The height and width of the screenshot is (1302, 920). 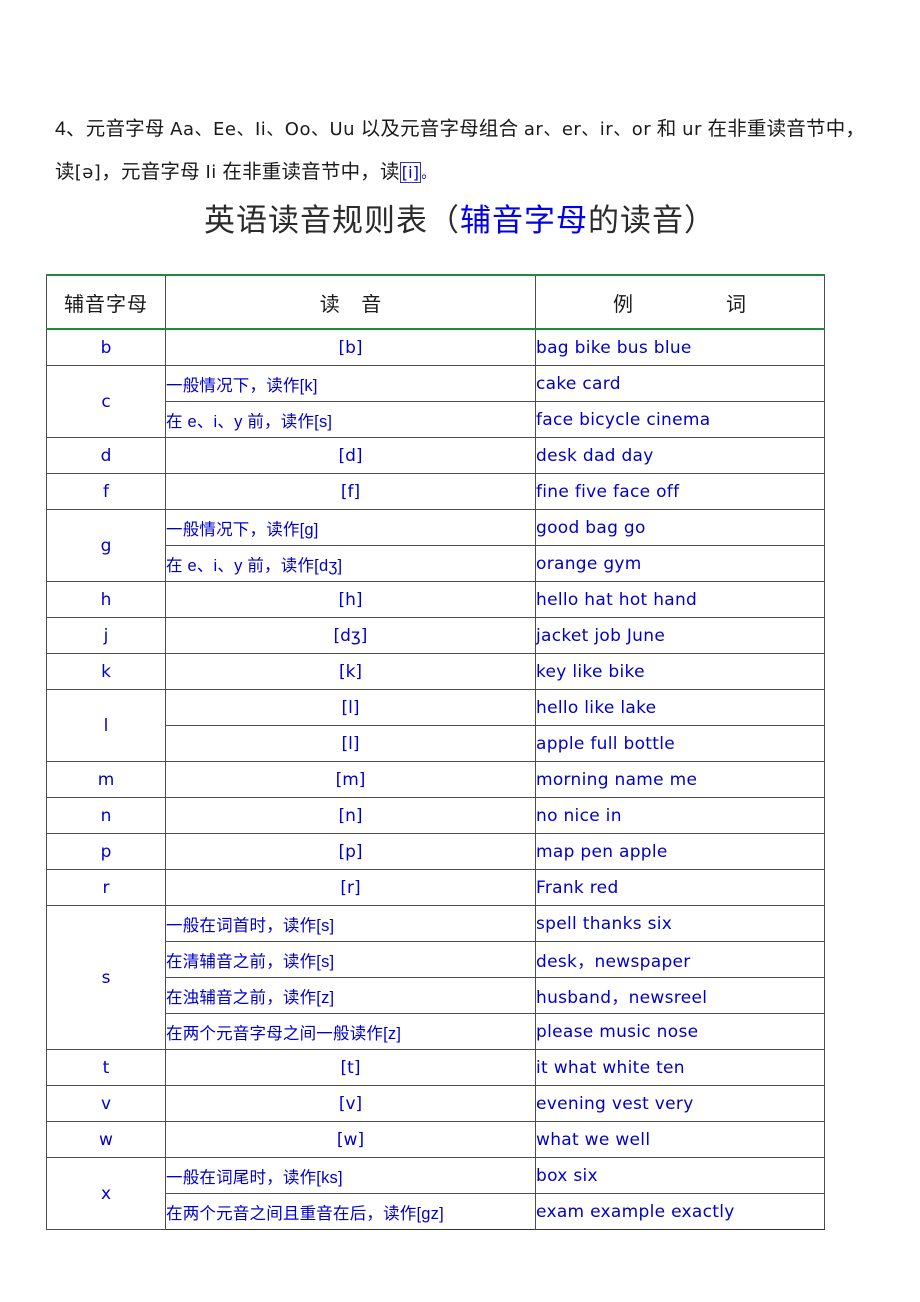 What do you see at coordinates (350, 302) in the screenshot?
I see `header-pronunciation: 读 音` at bounding box center [350, 302].